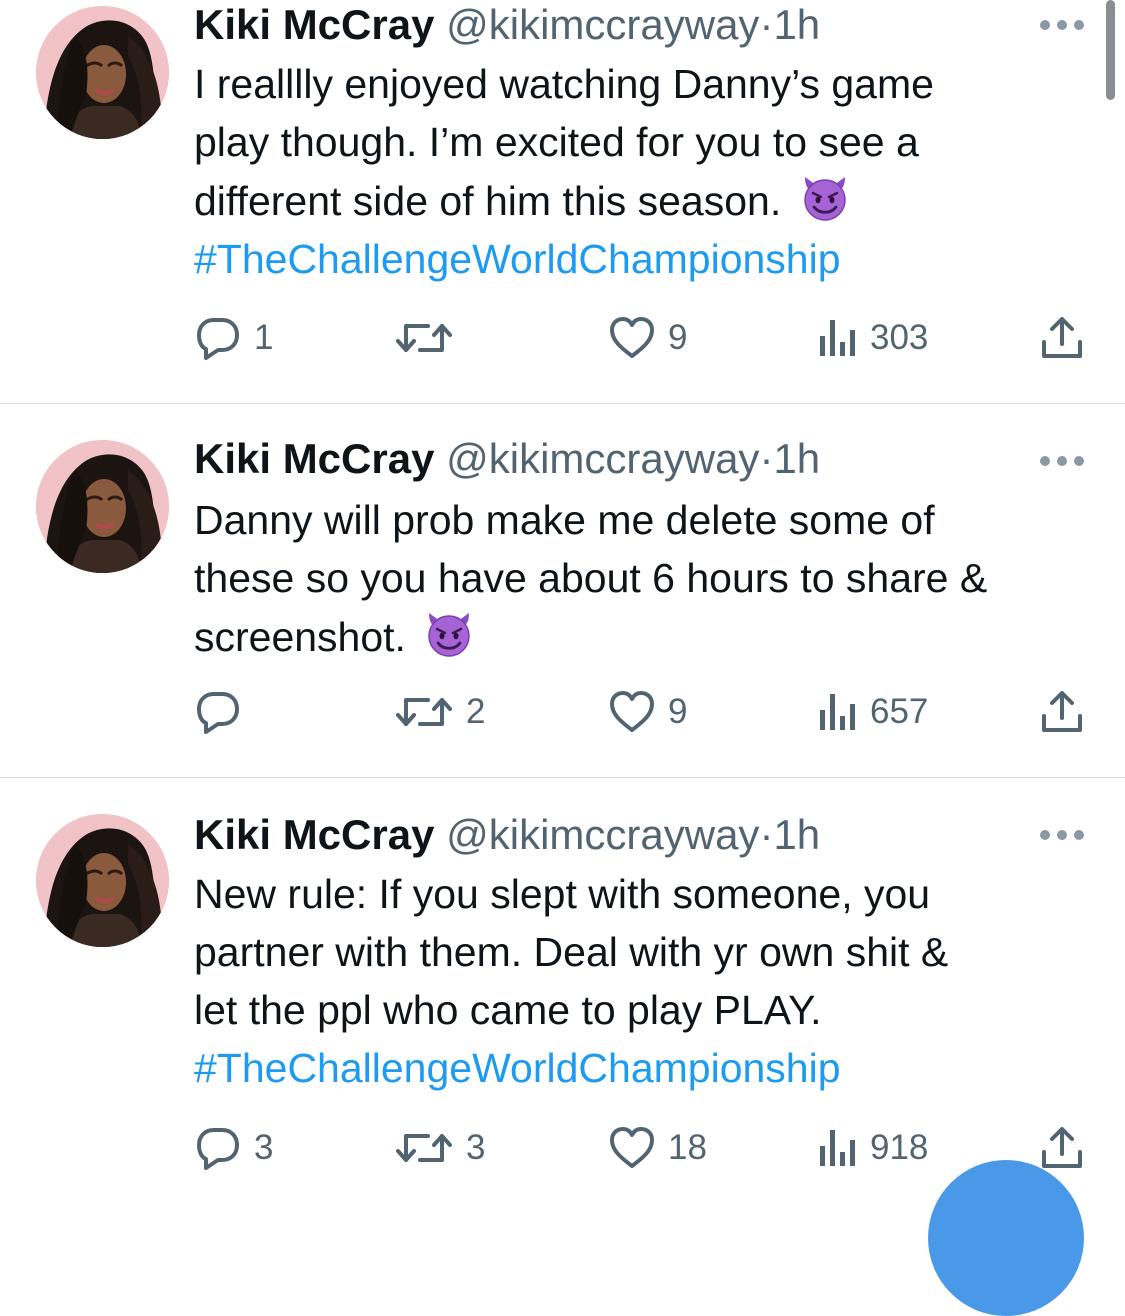 The height and width of the screenshot is (1316, 1125). What do you see at coordinates (1006, 1238) in the screenshot?
I see `compose-tweet-button` at bounding box center [1006, 1238].